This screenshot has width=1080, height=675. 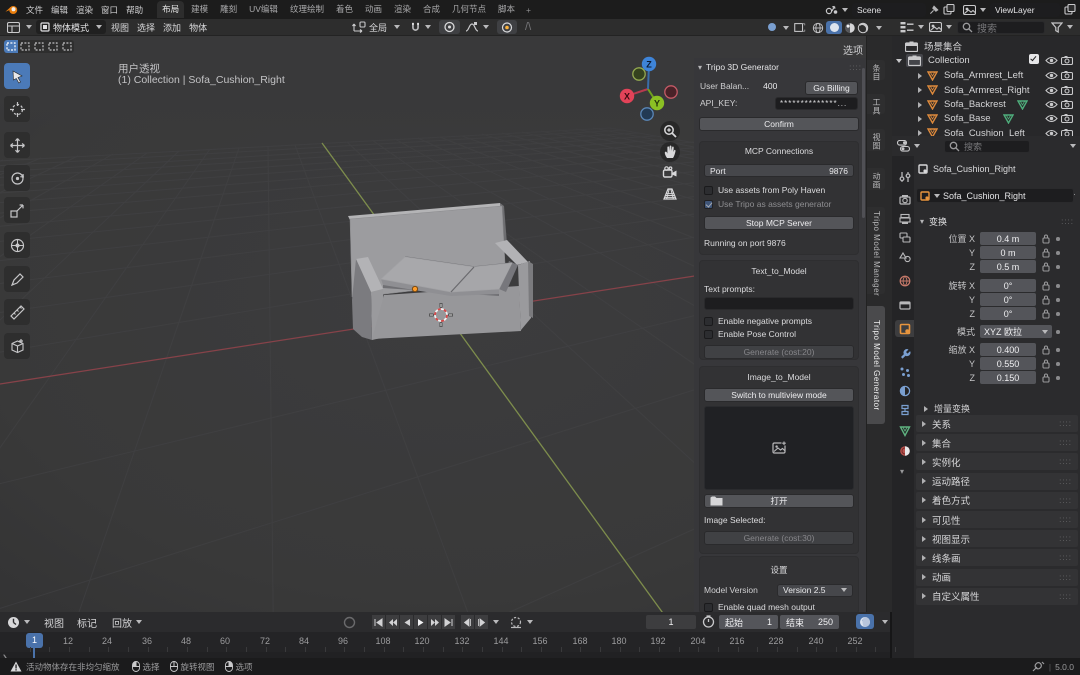 What do you see at coordinates (627, 97) in the screenshot?
I see `svg-text: X` at bounding box center [627, 97].